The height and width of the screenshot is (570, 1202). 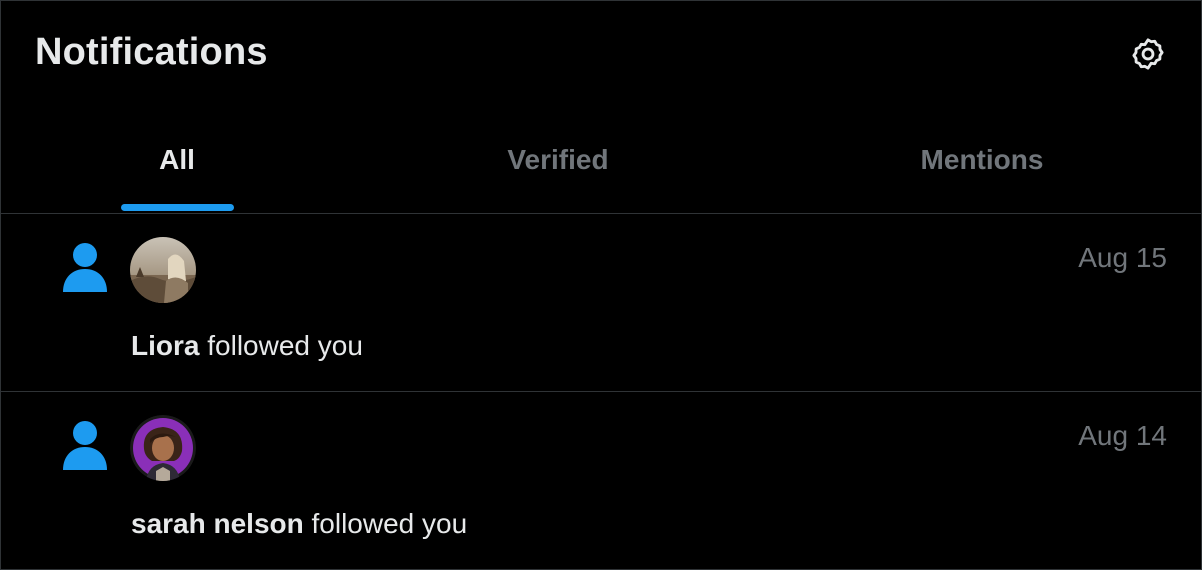 I want to click on settings-button, so click(x=1148, y=54).